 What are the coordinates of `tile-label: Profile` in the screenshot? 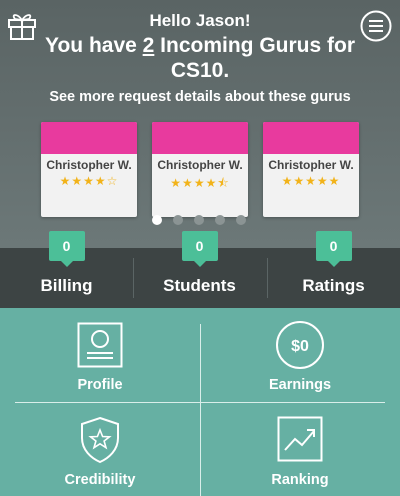 It's located at (100, 385).